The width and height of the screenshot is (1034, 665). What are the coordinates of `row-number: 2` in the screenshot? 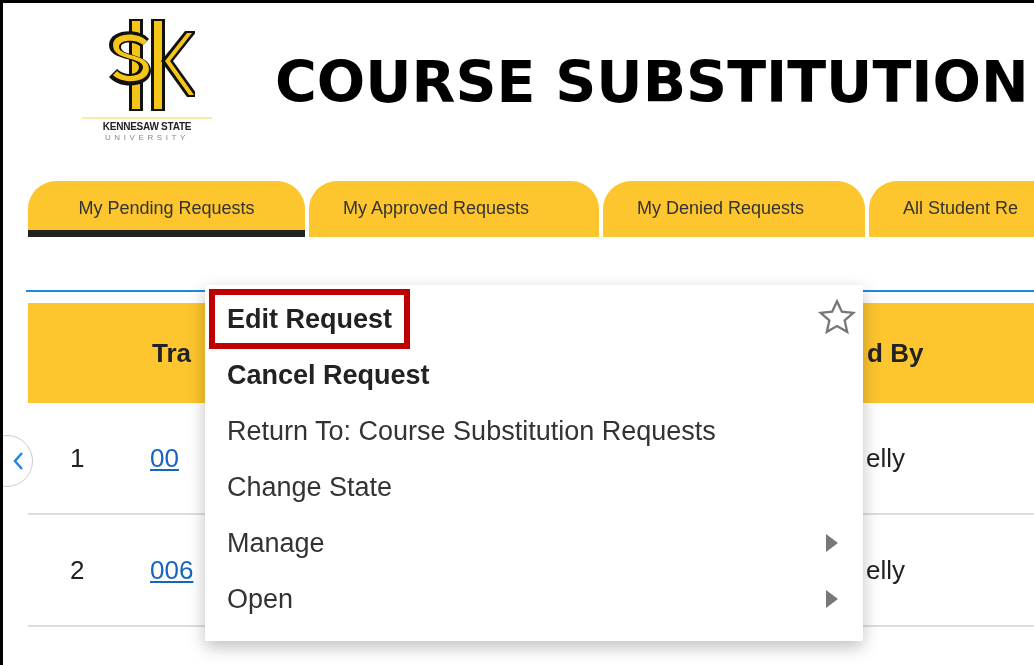 It's located at (78, 570).